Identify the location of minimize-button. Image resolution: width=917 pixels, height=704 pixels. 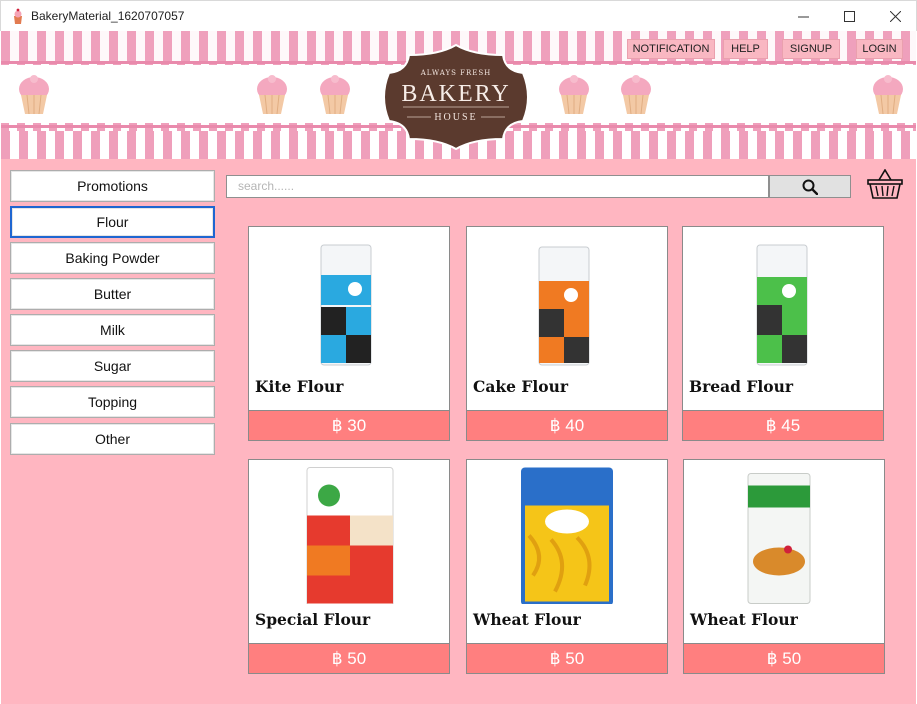
(803, 16).